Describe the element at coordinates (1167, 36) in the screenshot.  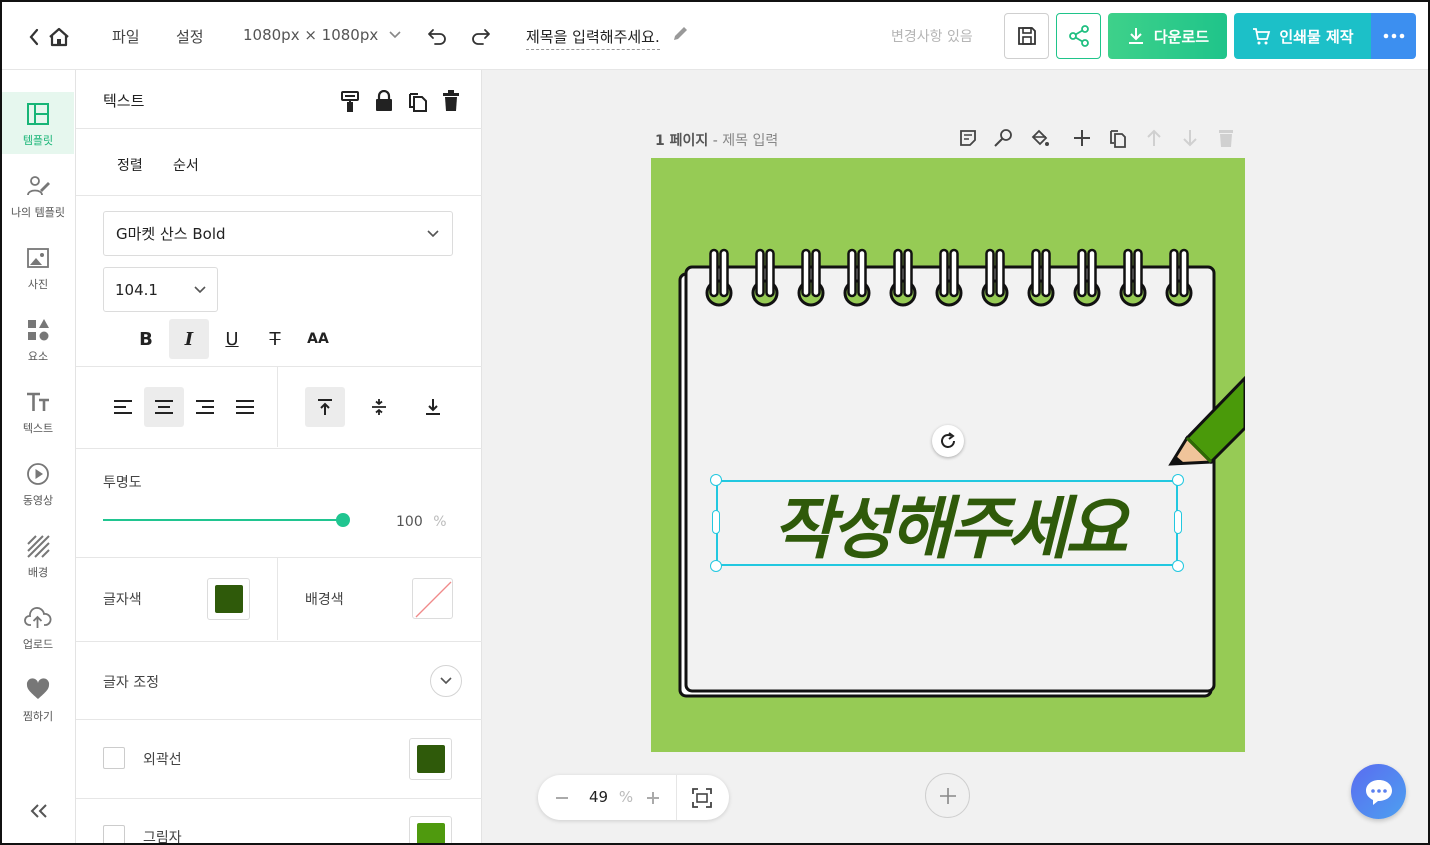
I see `download-button: 다운로드` at that location.